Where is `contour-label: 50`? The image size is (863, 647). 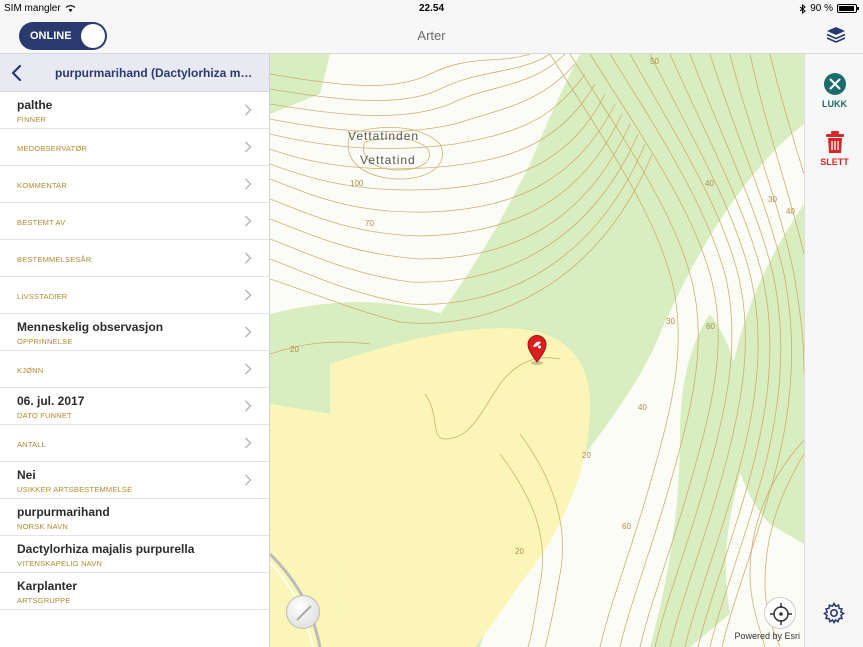
contour-label: 50 is located at coordinates (654, 61).